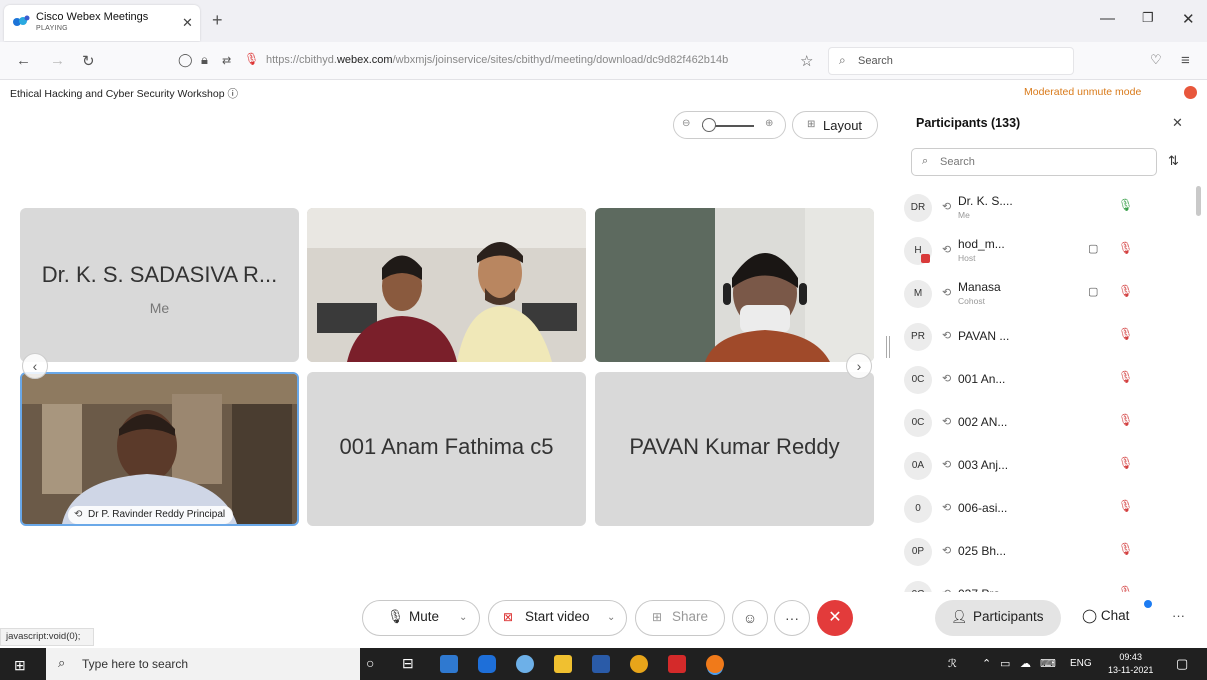  What do you see at coordinates (185, 60) in the screenshot?
I see `shield-icon: ◯` at bounding box center [185, 60].